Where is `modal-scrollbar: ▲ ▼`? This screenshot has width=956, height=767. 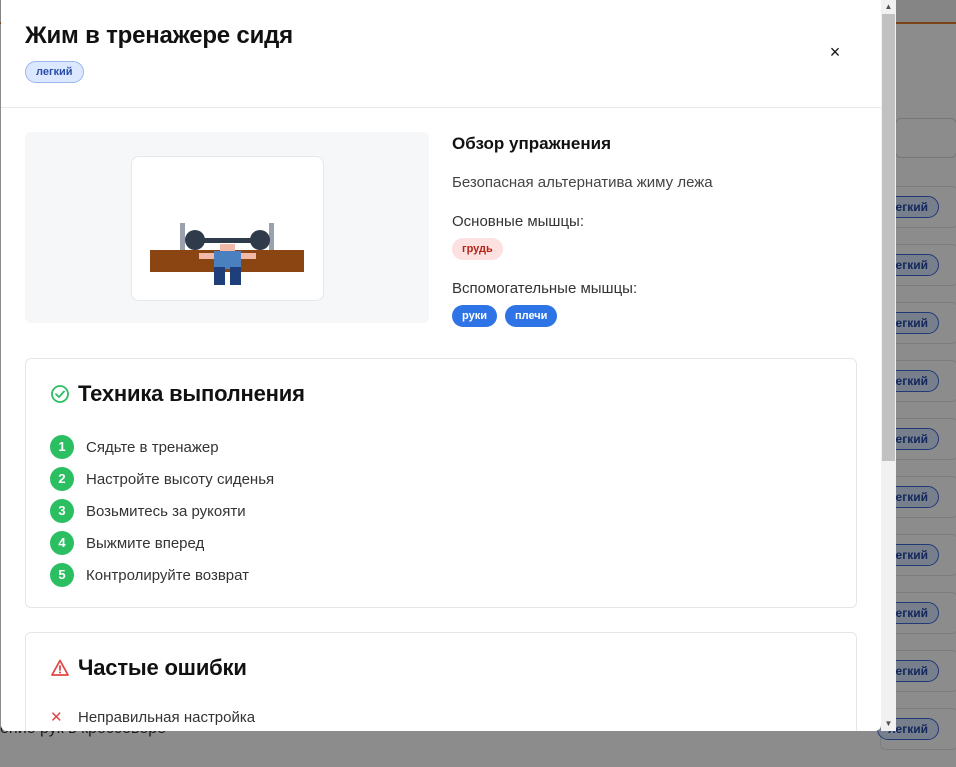
modal-scrollbar: ▲ ▼ is located at coordinates (888, 365).